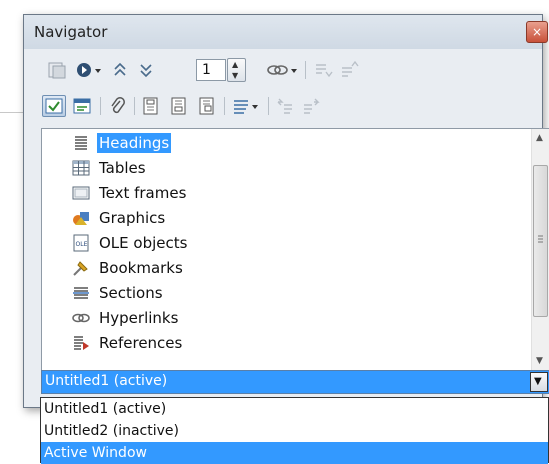 This screenshot has height=464, width=549. Describe the element at coordinates (106, 381) in the screenshot. I see `document-select-value: Untitled1 (active)` at that location.